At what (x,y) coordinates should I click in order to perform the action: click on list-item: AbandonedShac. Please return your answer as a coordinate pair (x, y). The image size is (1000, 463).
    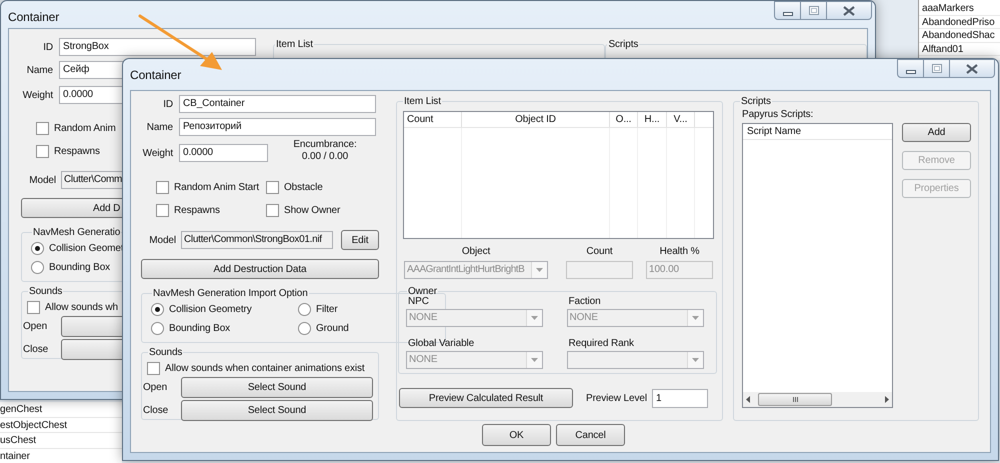
    Looking at the image, I should click on (959, 35).